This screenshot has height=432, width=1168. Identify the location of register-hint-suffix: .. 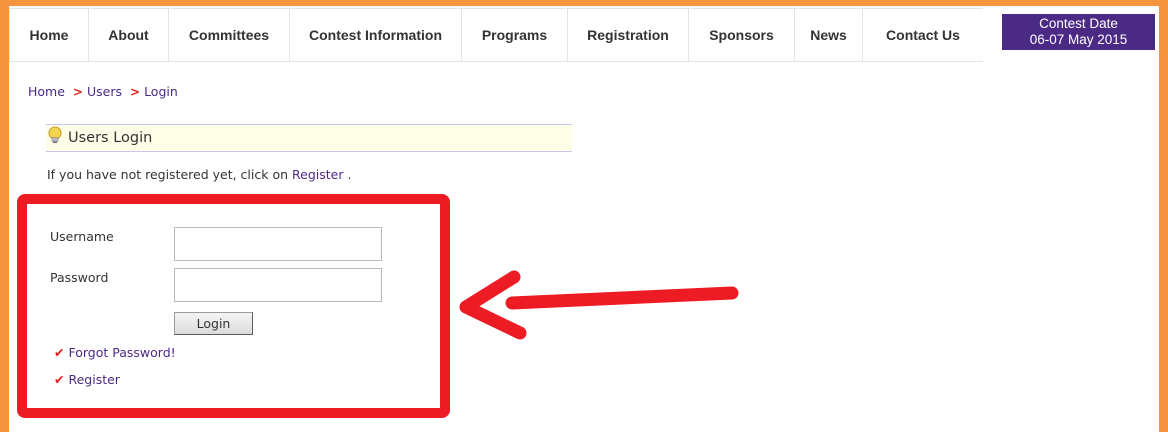
(347, 174).